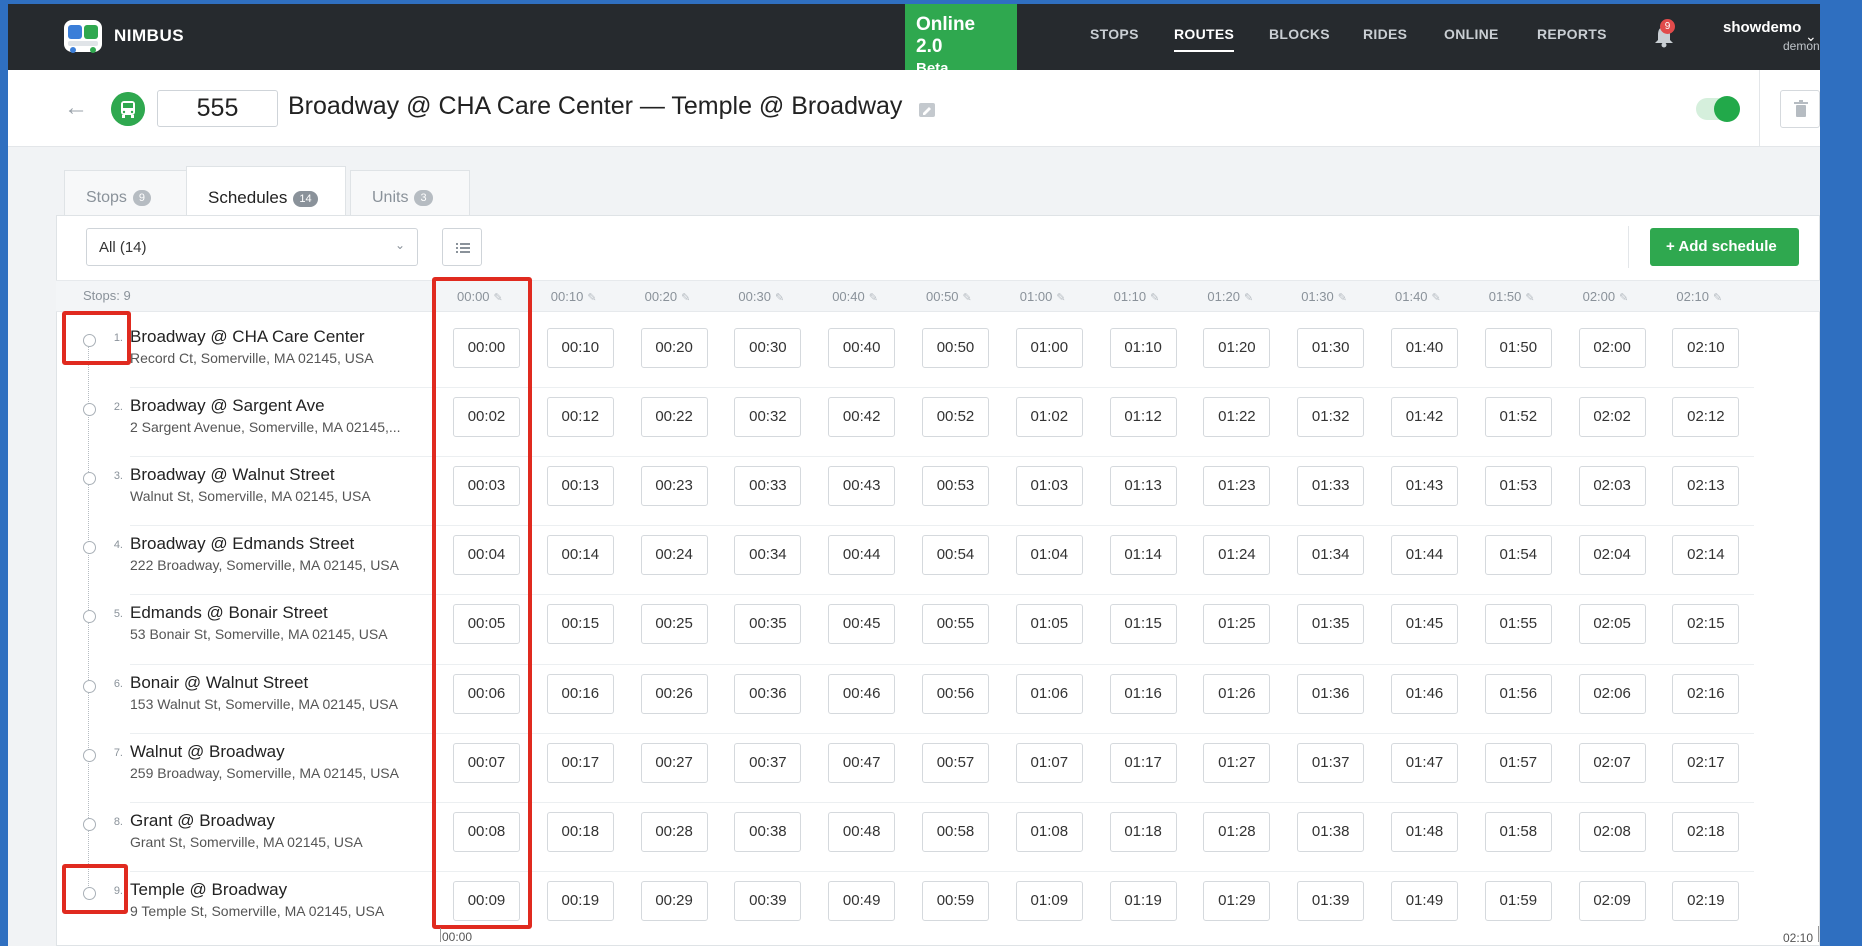 This screenshot has height=946, width=1862. Describe the element at coordinates (862, 624) in the screenshot. I see `schedule-time-cell: 00:45` at that location.